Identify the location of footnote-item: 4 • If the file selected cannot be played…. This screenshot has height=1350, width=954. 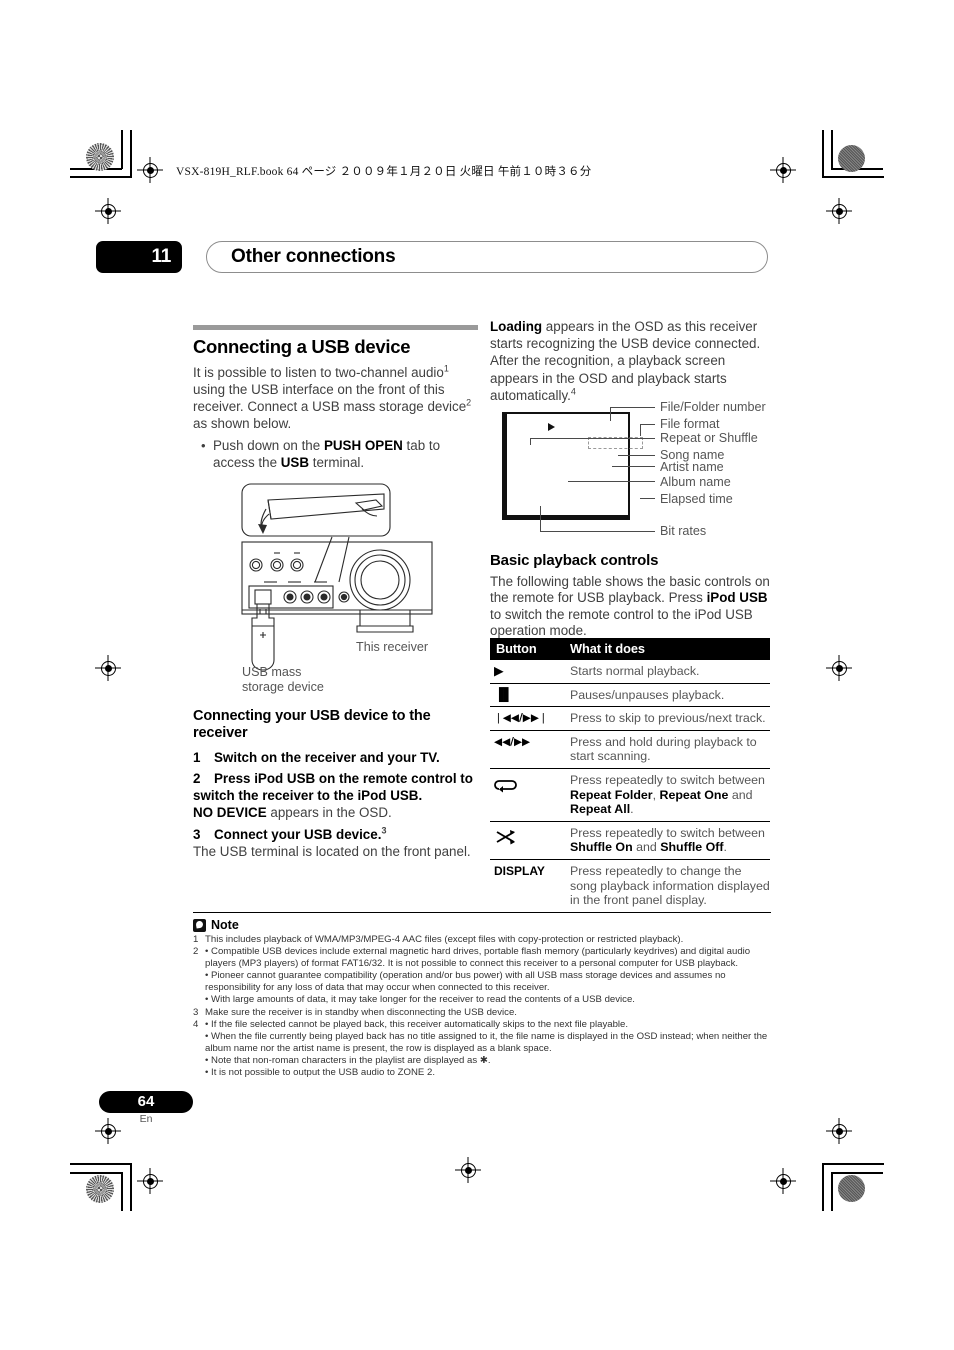
(482, 1025).